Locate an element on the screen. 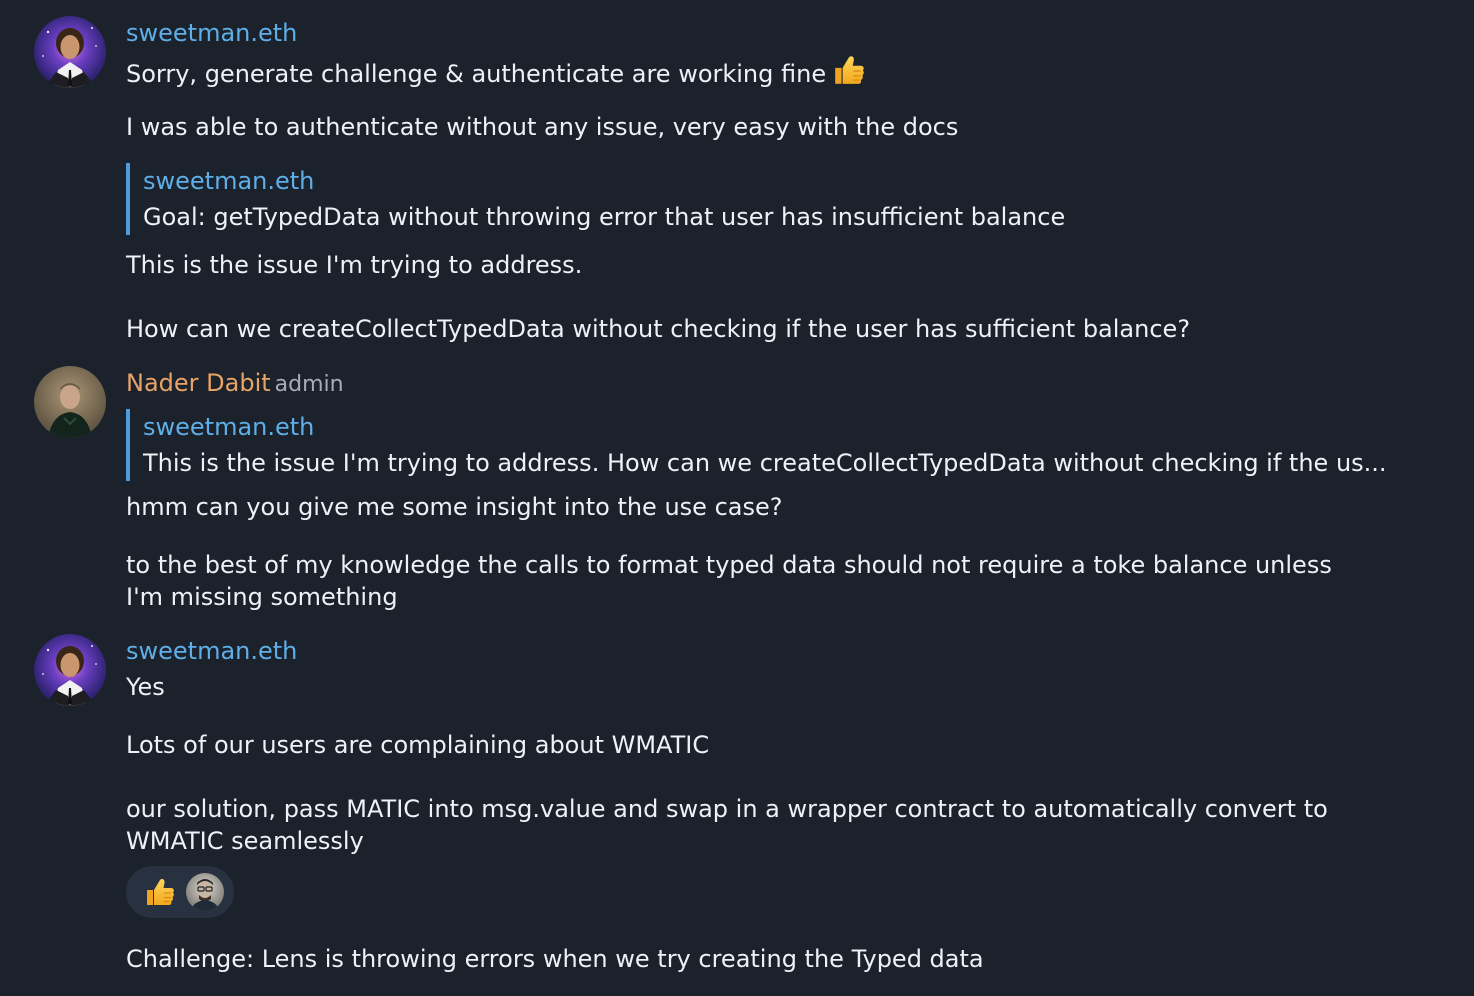 This screenshot has width=1474, height=996. message-text: Yes is located at coordinates (145, 687).